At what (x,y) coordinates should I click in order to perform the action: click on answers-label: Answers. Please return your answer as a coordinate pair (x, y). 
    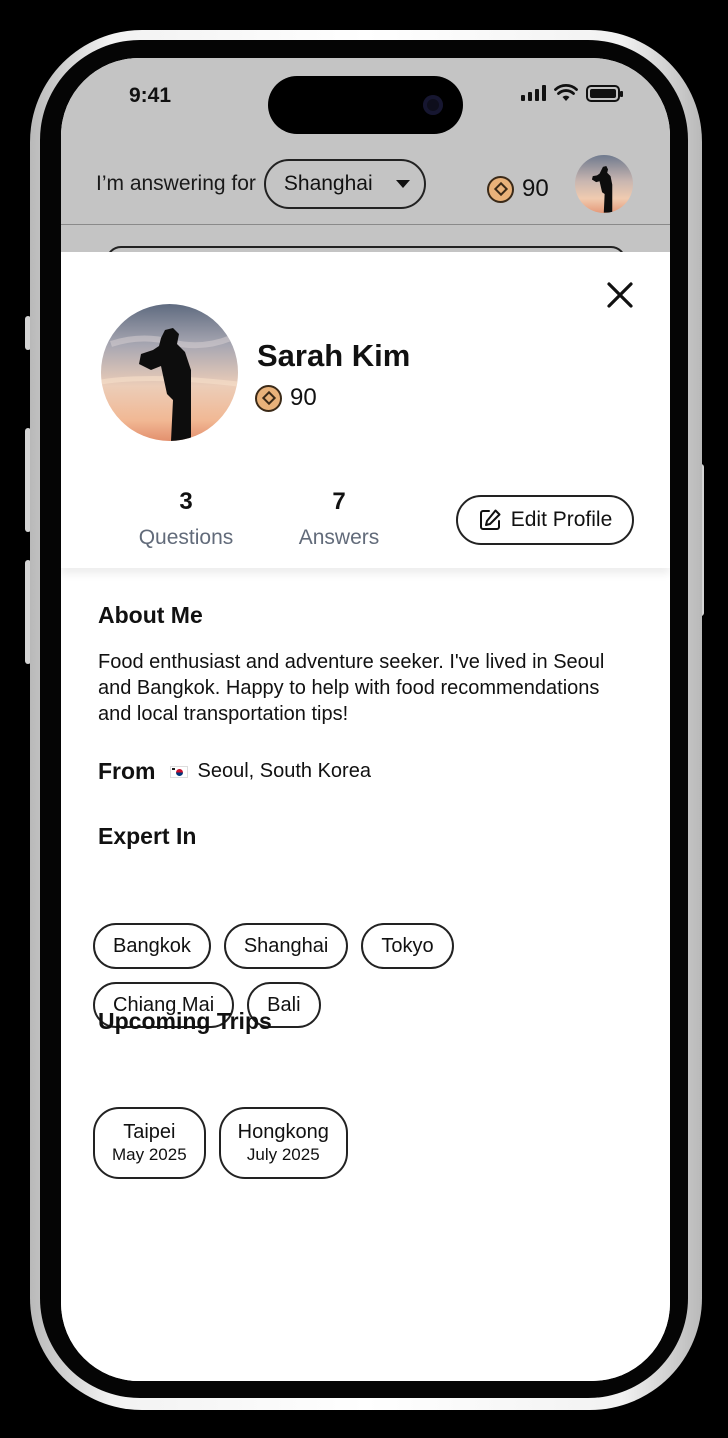
    Looking at the image, I should click on (339, 537).